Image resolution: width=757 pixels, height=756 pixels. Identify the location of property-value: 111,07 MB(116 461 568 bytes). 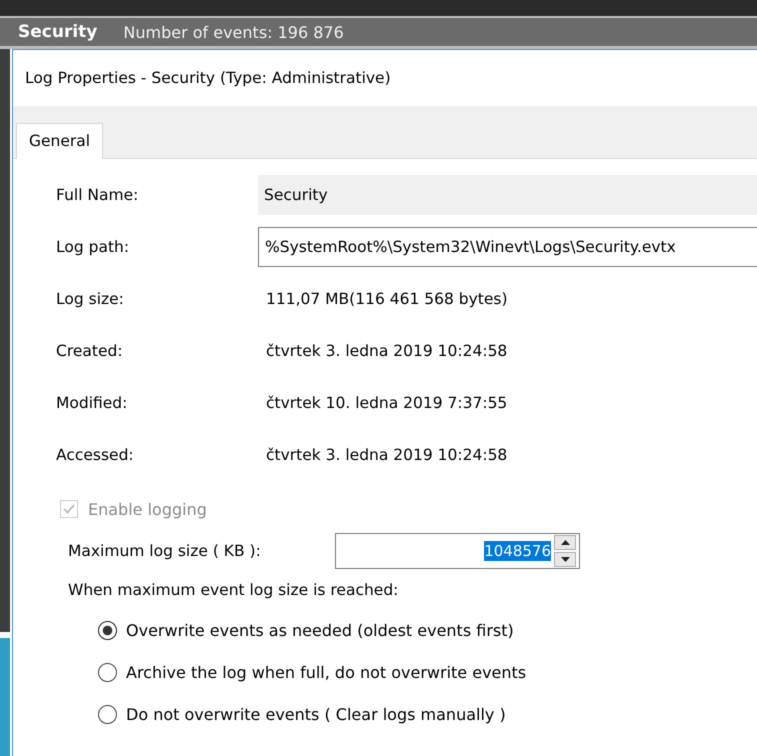
(386, 299).